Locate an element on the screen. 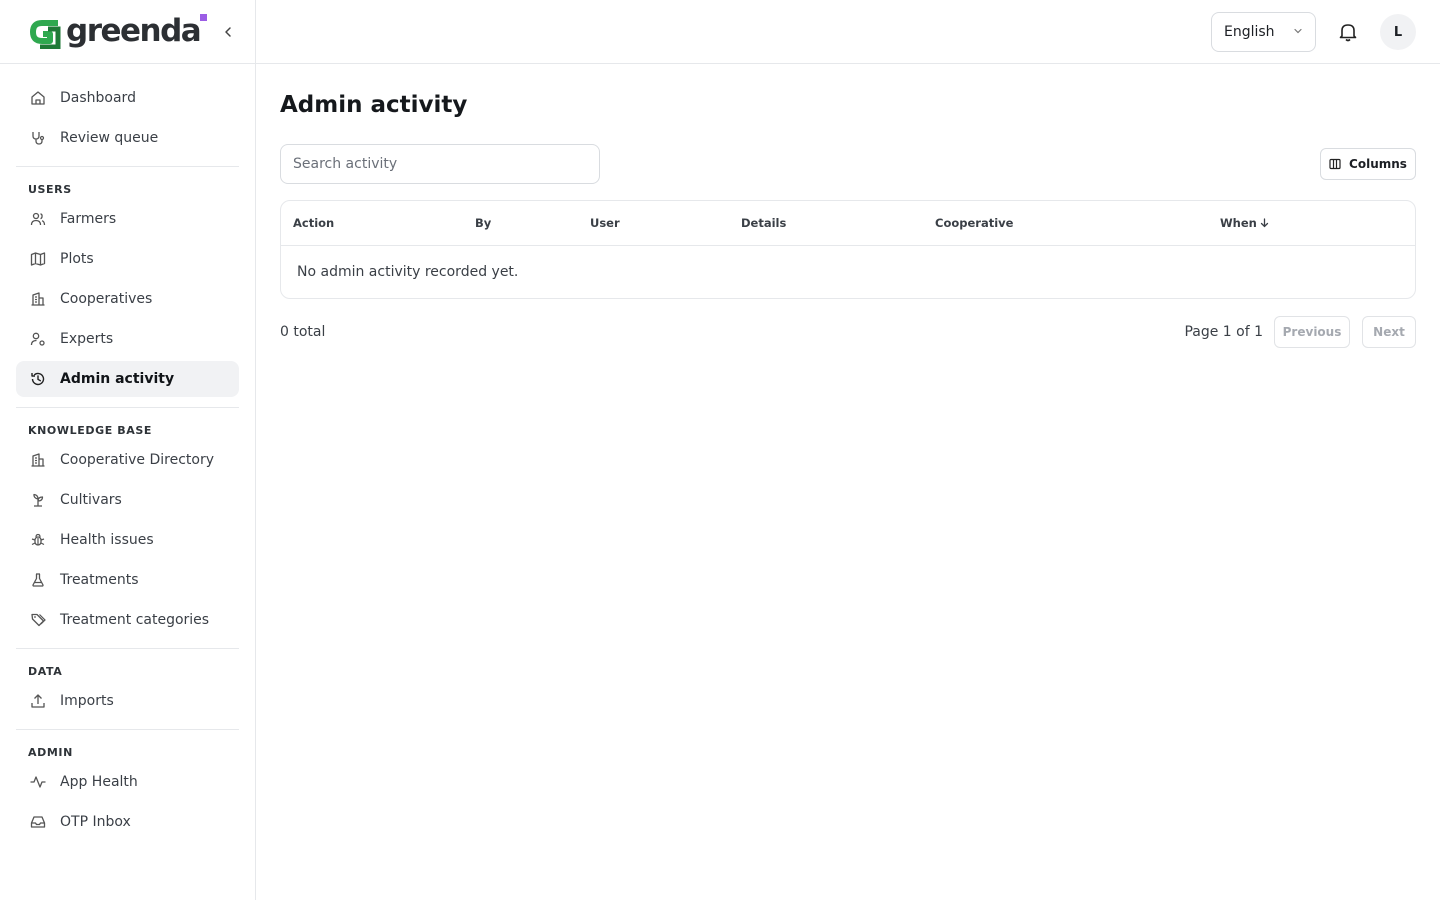 This screenshot has height=900, width=1440. sidebar-item-label: Imports is located at coordinates (87, 701).